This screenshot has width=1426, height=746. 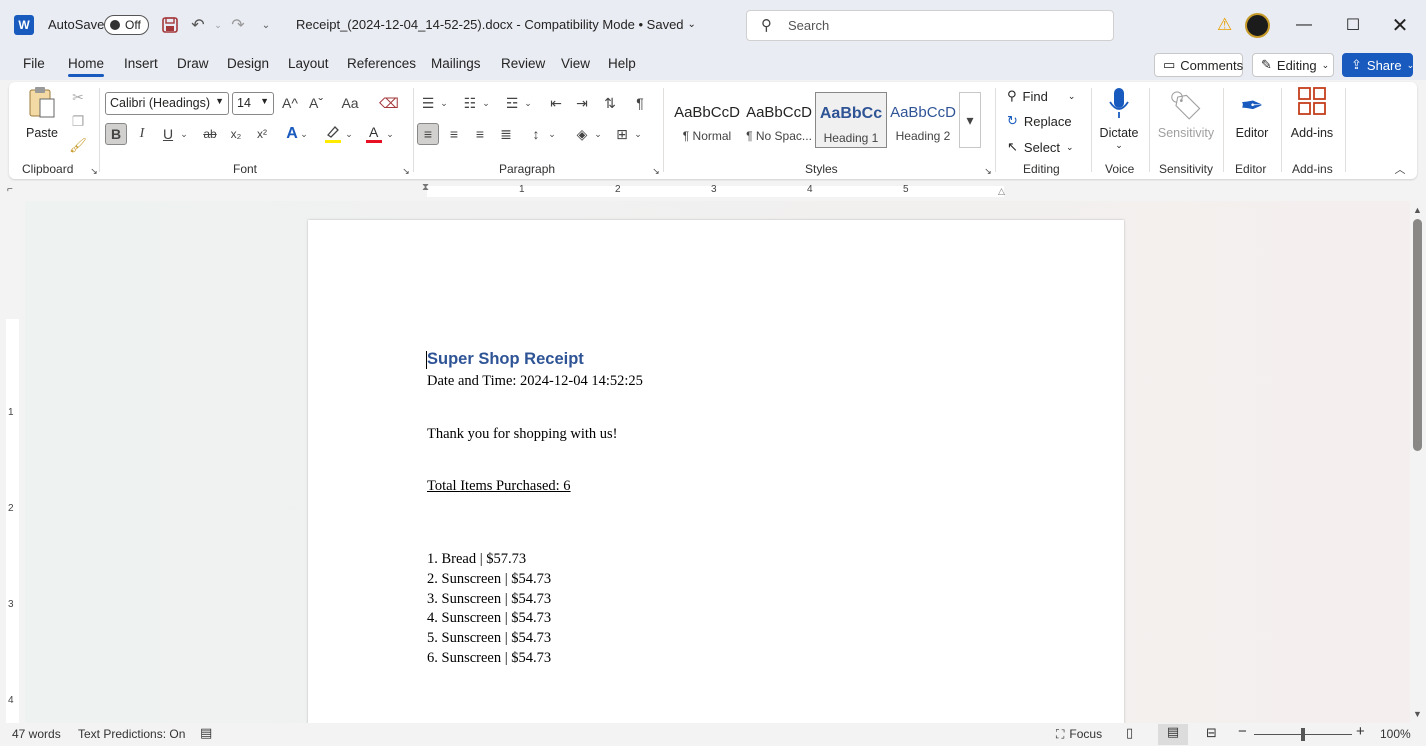 I want to click on text-predictions-status: Text Predictions: On, so click(x=131, y=734).